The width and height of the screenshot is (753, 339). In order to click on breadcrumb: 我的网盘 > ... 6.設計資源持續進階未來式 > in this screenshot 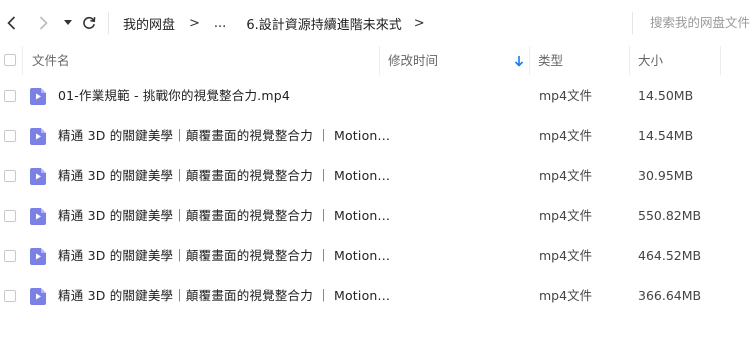, I will do `click(281, 23)`.